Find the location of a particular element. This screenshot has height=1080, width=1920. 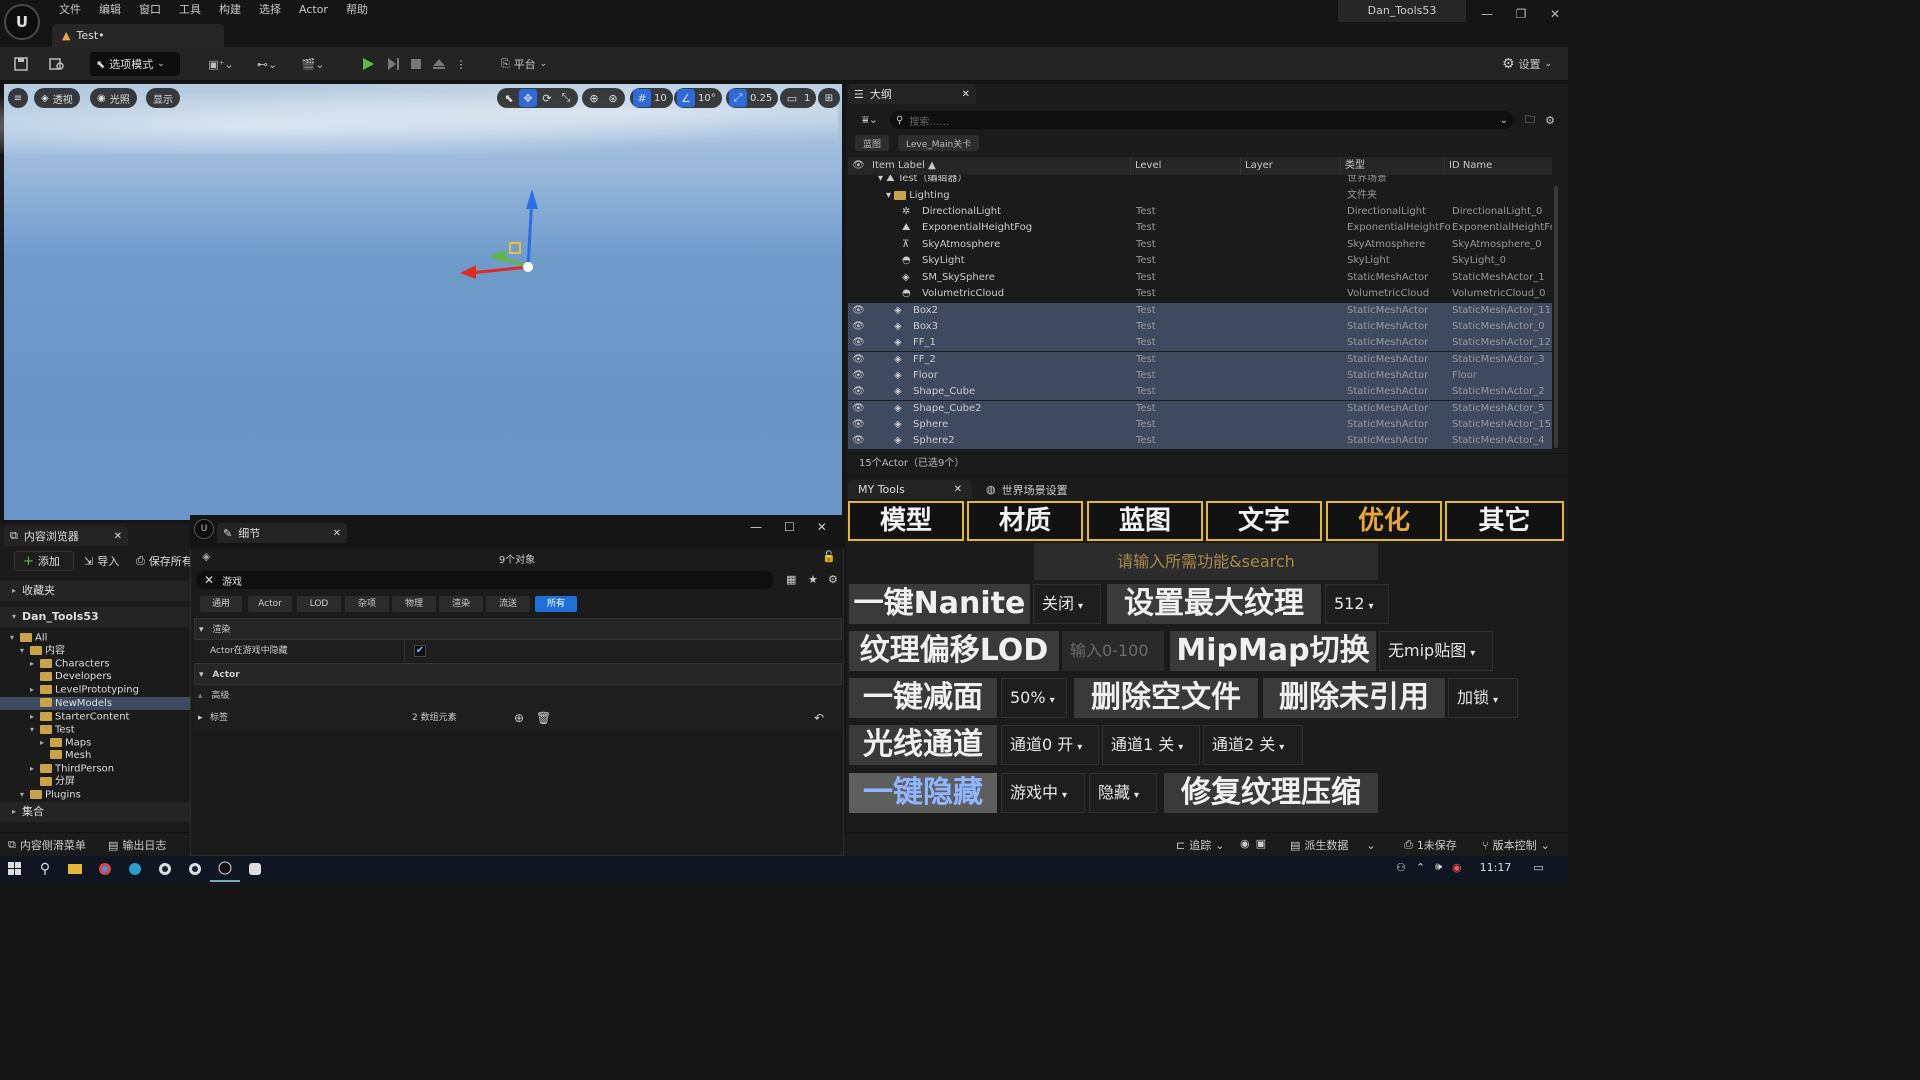

maximize-button: ☐ is located at coordinates (789, 527).